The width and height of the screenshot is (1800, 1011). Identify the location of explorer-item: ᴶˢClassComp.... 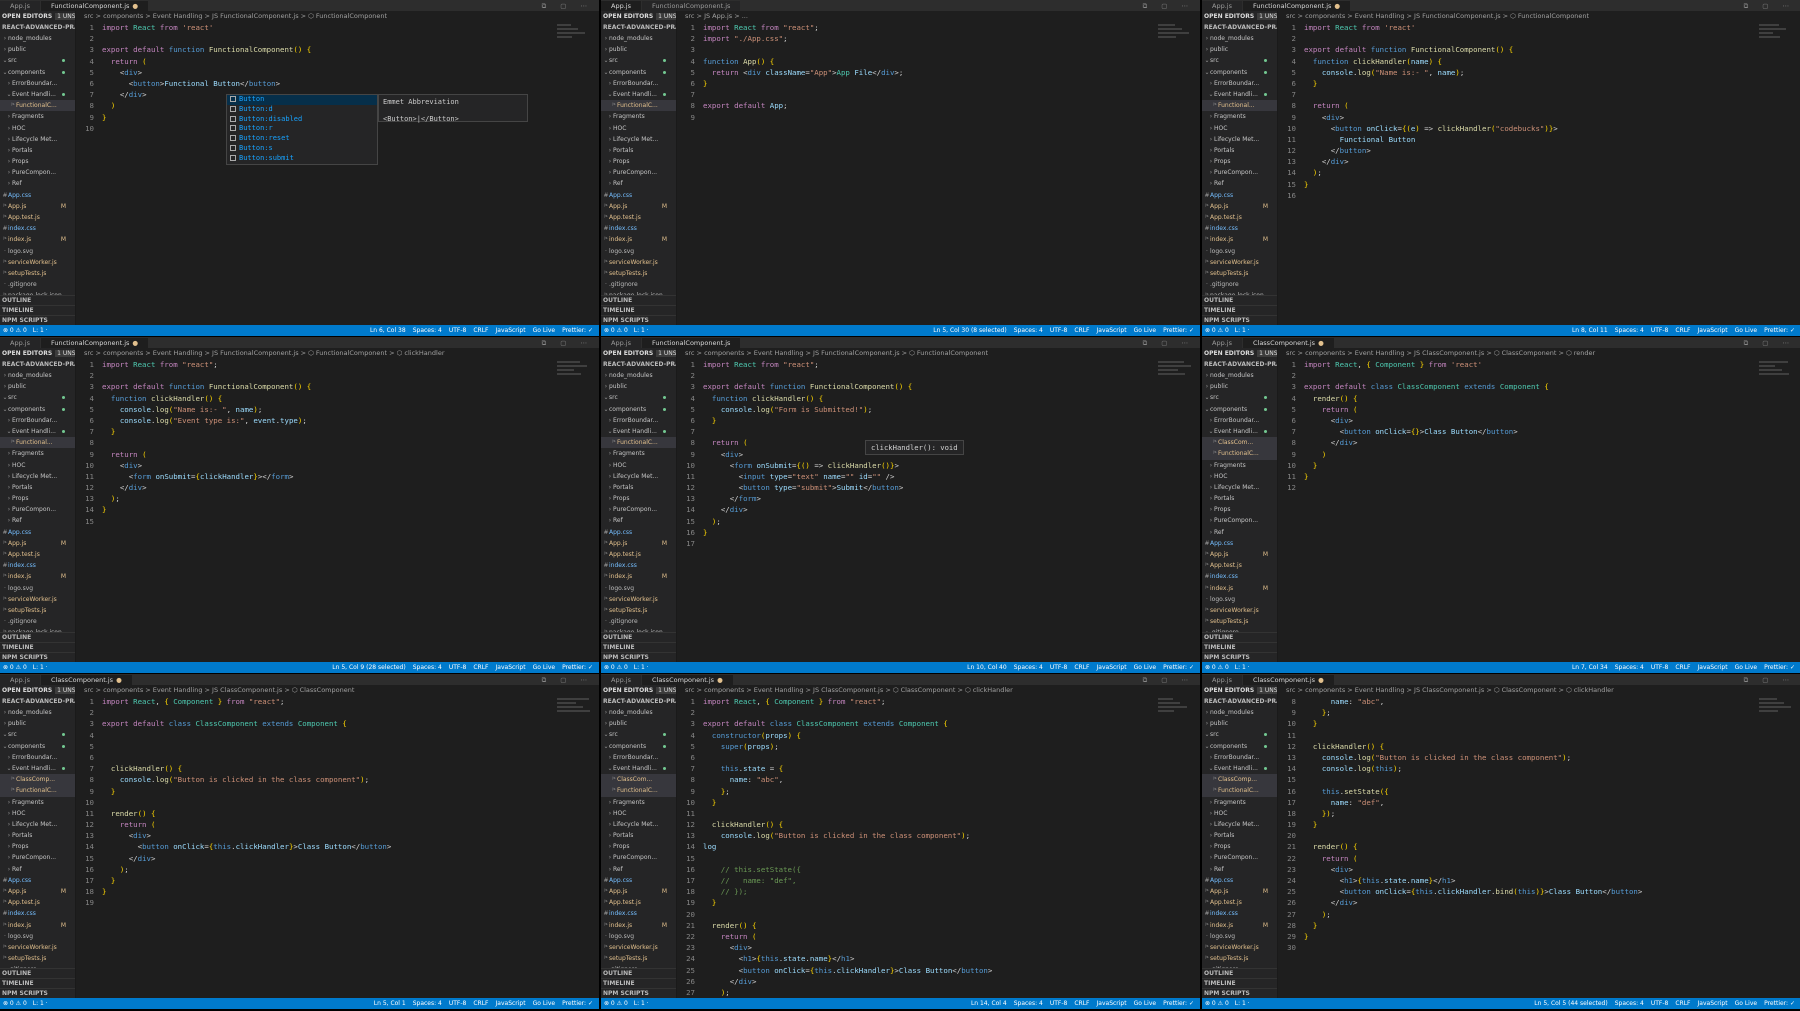
(37, 780).